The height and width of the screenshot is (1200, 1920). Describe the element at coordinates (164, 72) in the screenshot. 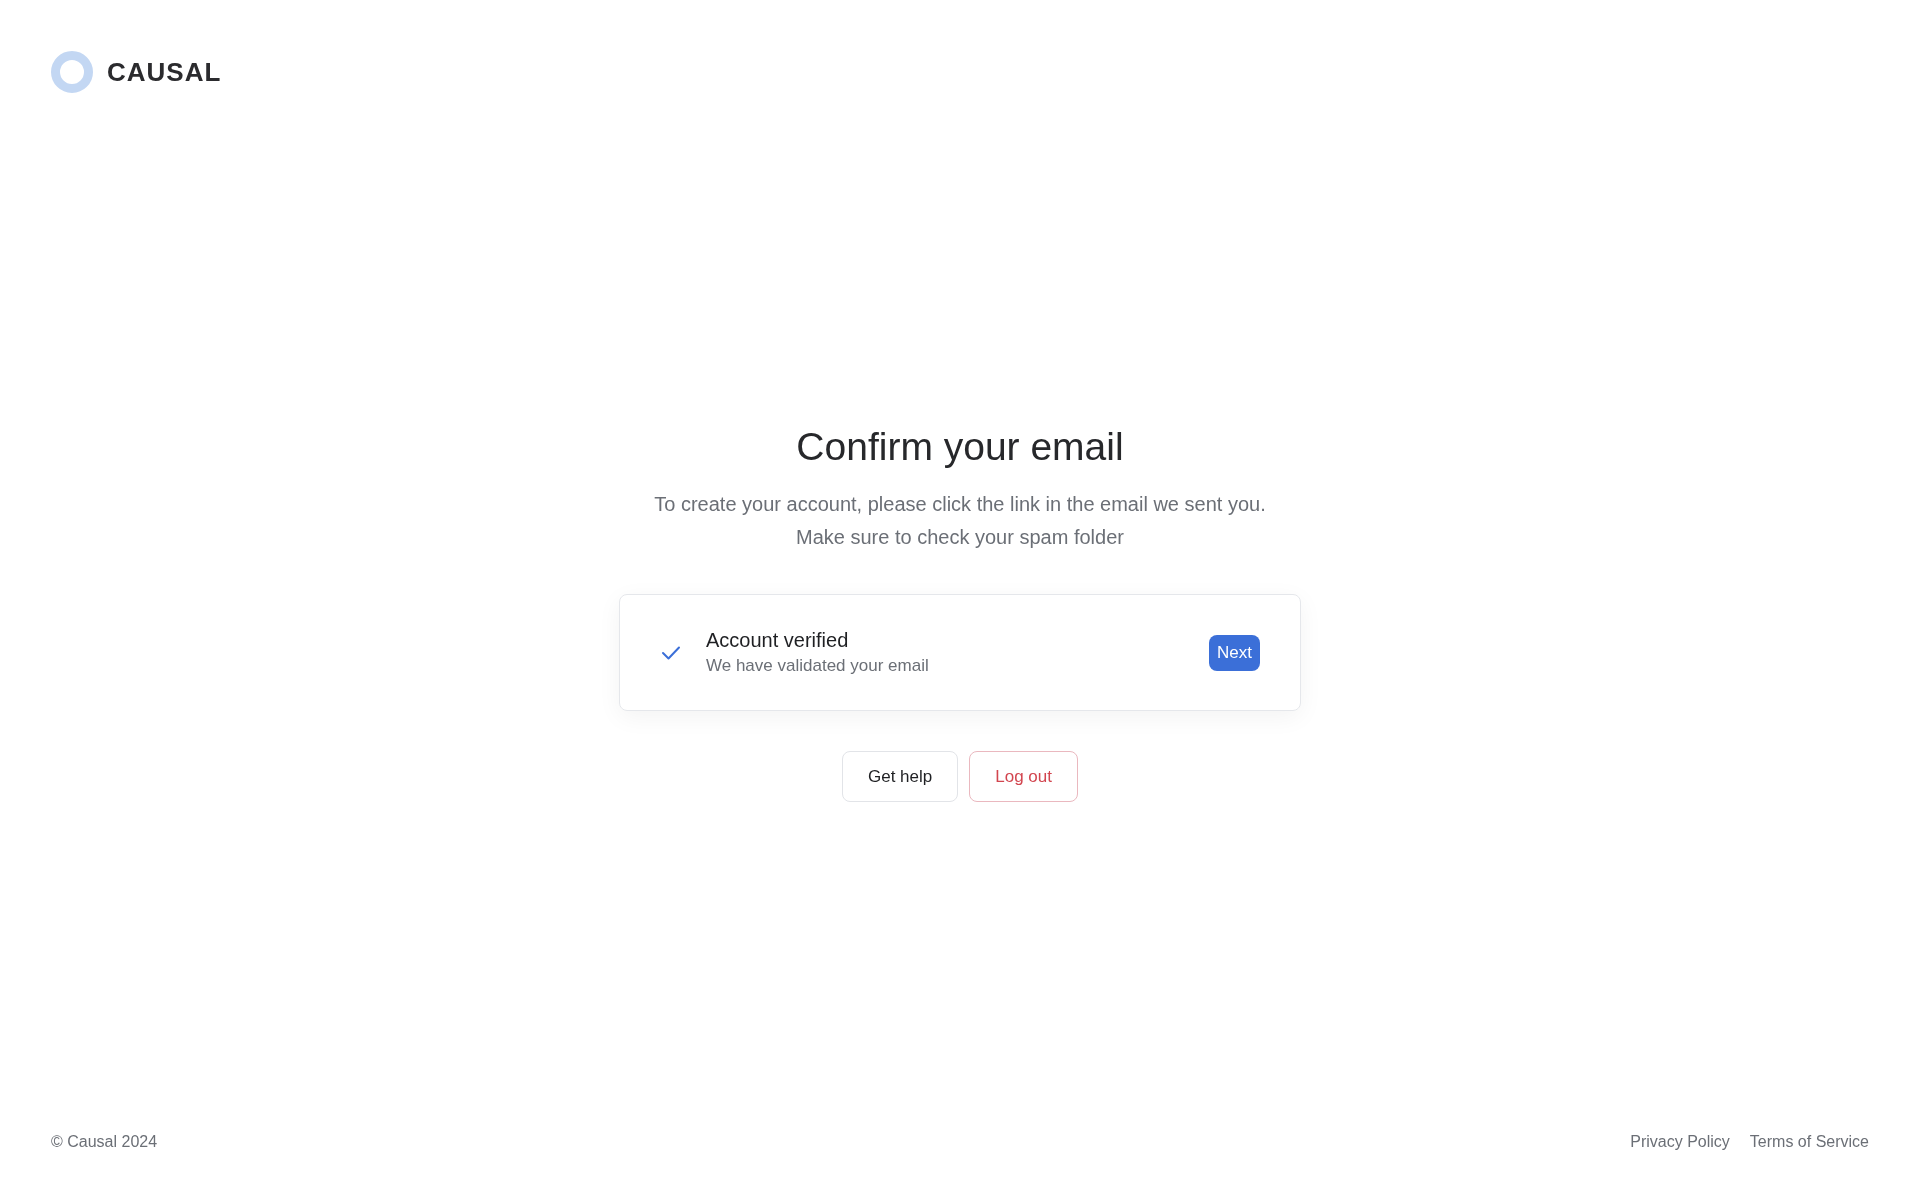

I see `logo-text: CAUSAL` at that location.